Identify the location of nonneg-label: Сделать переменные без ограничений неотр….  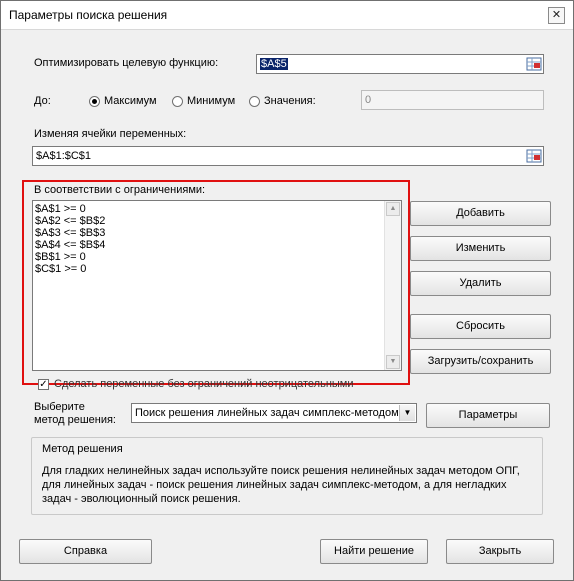
(204, 384).